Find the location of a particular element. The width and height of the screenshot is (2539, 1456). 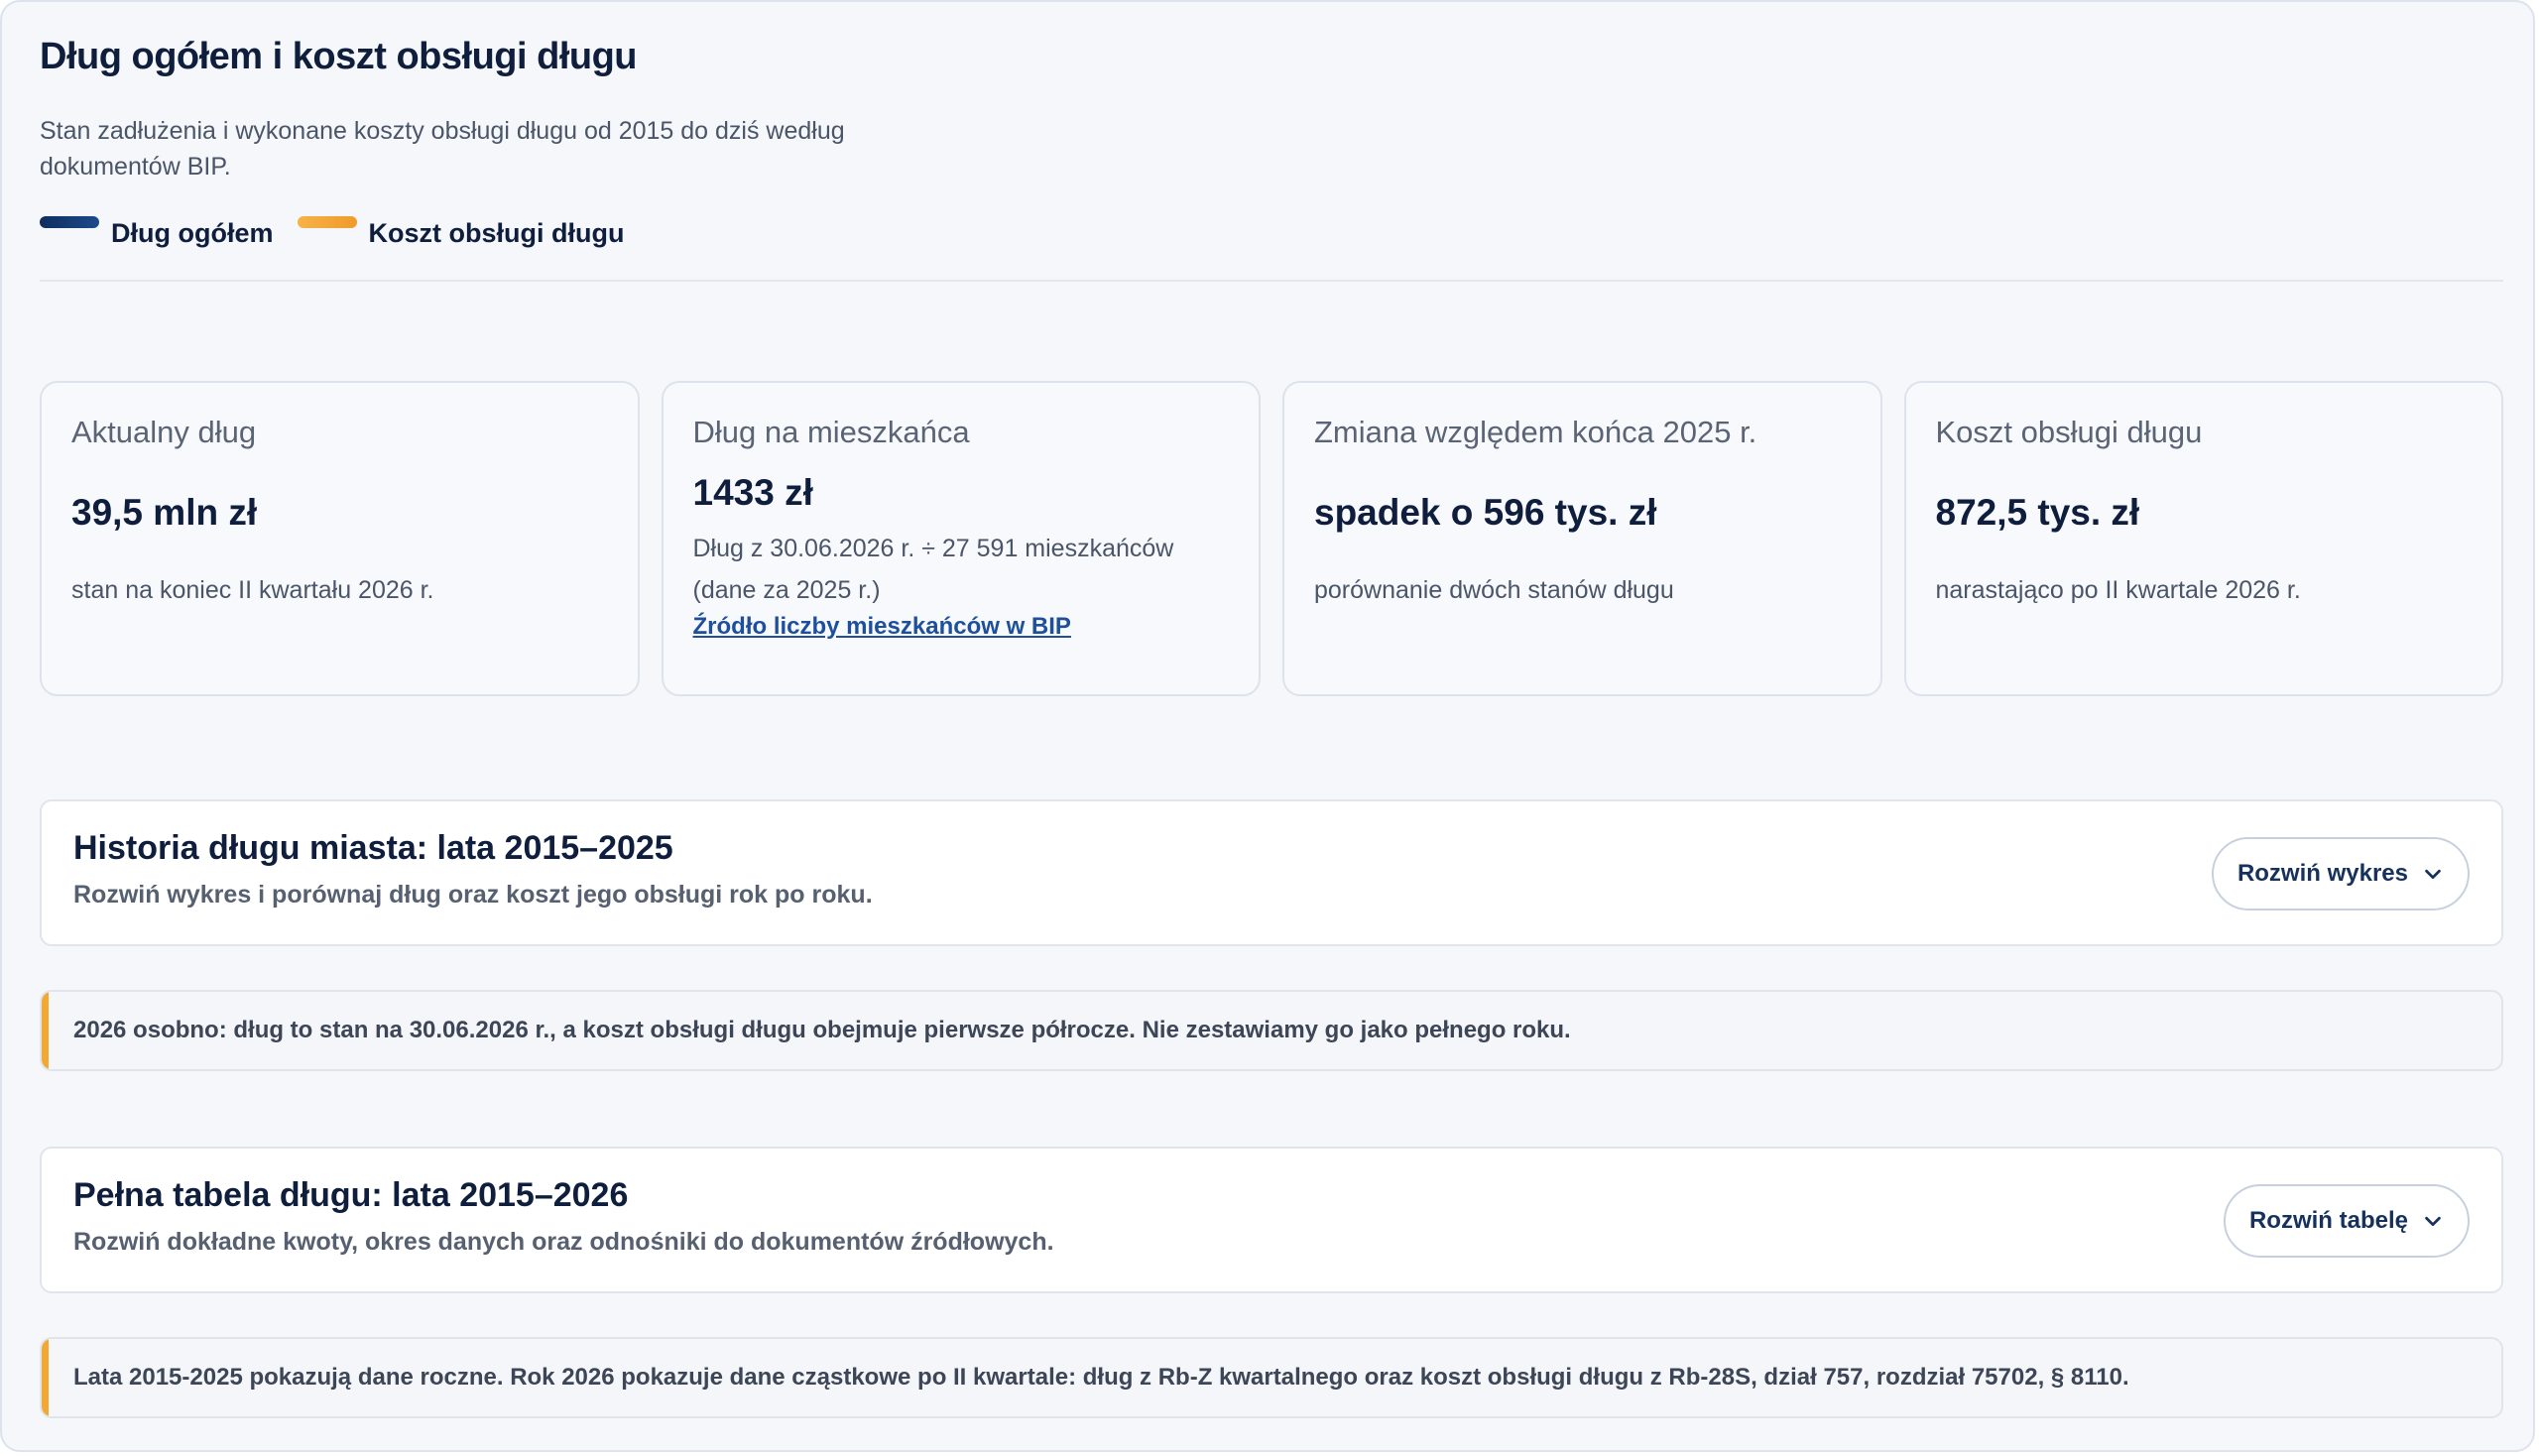

table-title: Pełna tabela długu: lata 2015–2026 is located at coordinates (351, 1195).